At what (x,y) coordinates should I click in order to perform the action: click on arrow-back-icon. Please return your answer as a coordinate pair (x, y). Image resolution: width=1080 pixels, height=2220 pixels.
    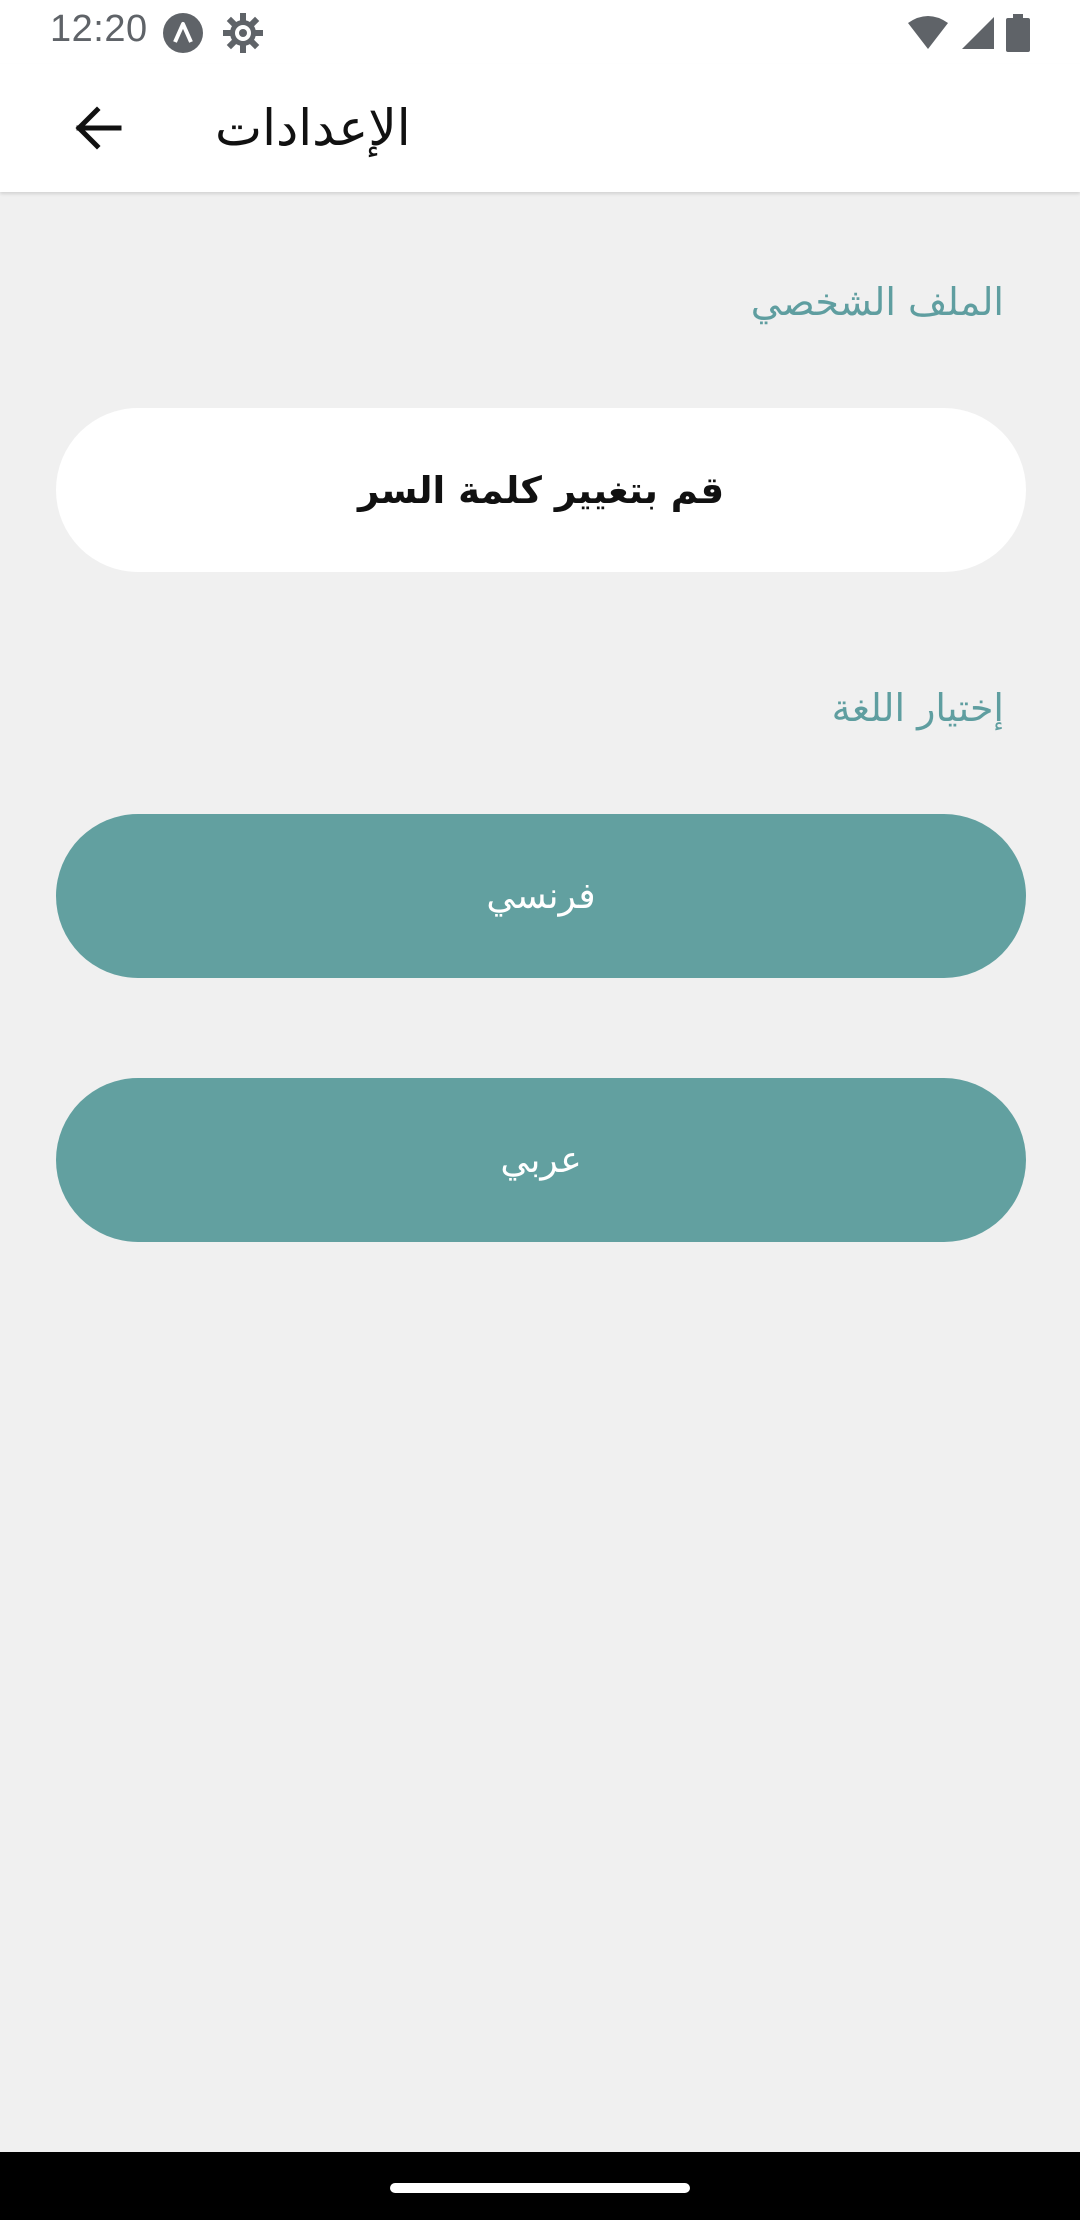
    Looking at the image, I should click on (98, 128).